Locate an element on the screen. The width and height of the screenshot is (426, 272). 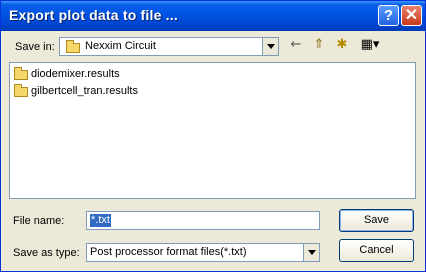
help-button: ? is located at coordinates (388, 15).